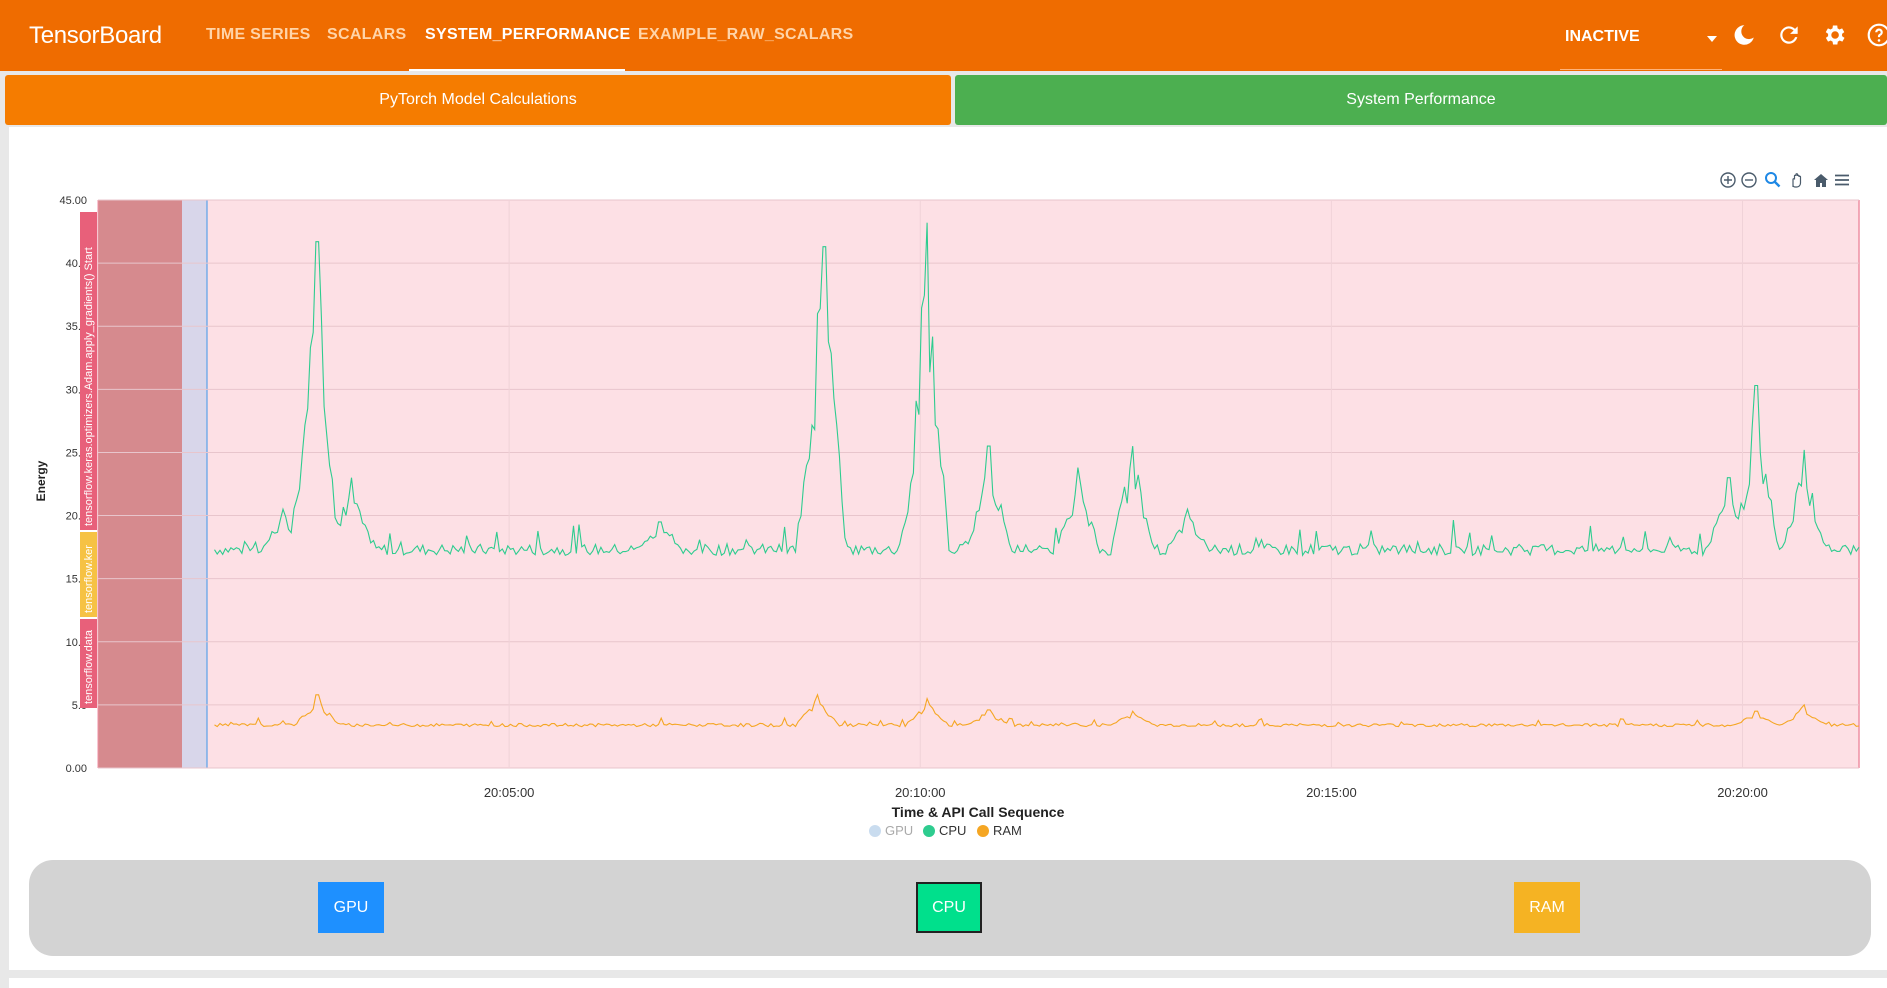 The height and width of the screenshot is (988, 1887). What do you see at coordinates (1547, 907) in the screenshot?
I see `ram-toggle-button: RAM` at bounding box center [1547, 907].